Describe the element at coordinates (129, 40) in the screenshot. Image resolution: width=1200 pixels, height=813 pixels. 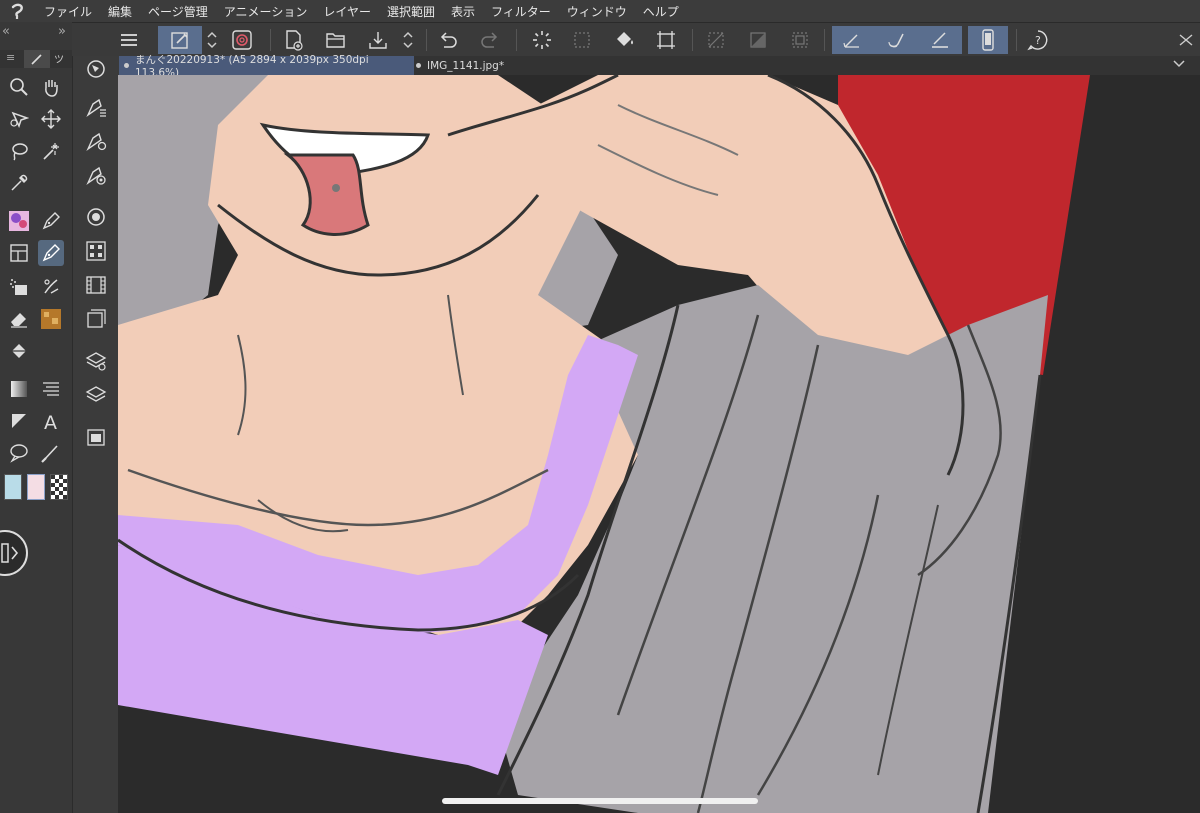
I see `hamburger-menu-icon` at that location.